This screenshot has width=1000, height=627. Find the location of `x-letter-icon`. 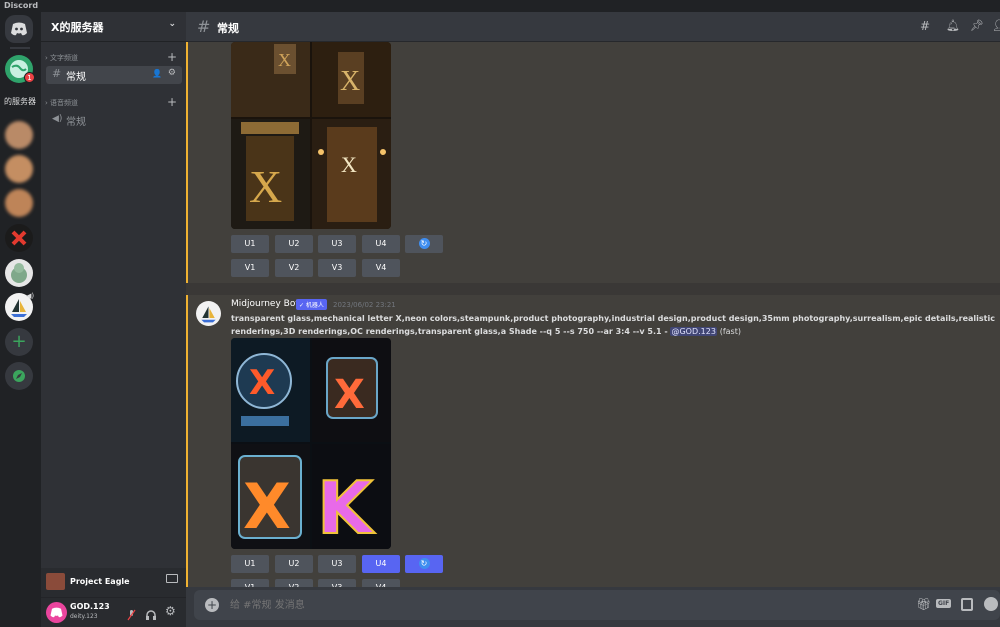

x-letter-icon is located at coordinates (19, 238).